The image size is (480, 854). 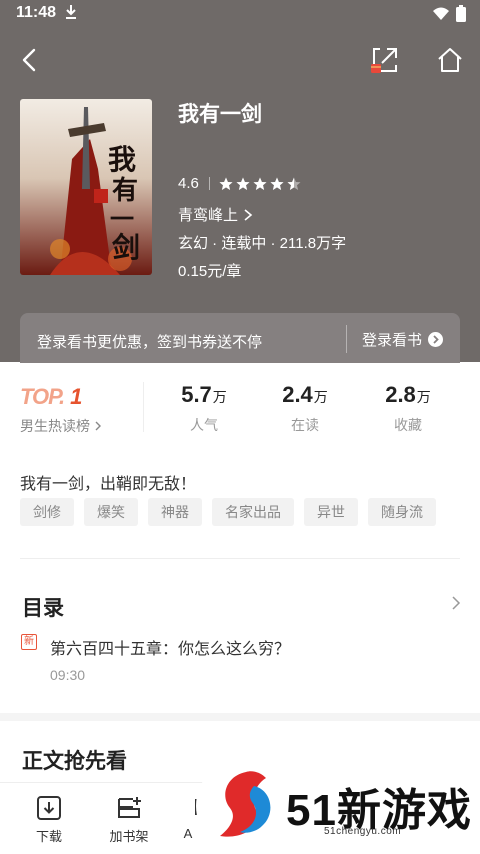 I want to click on login-button: 登录看书, so click(x=403, y=339).